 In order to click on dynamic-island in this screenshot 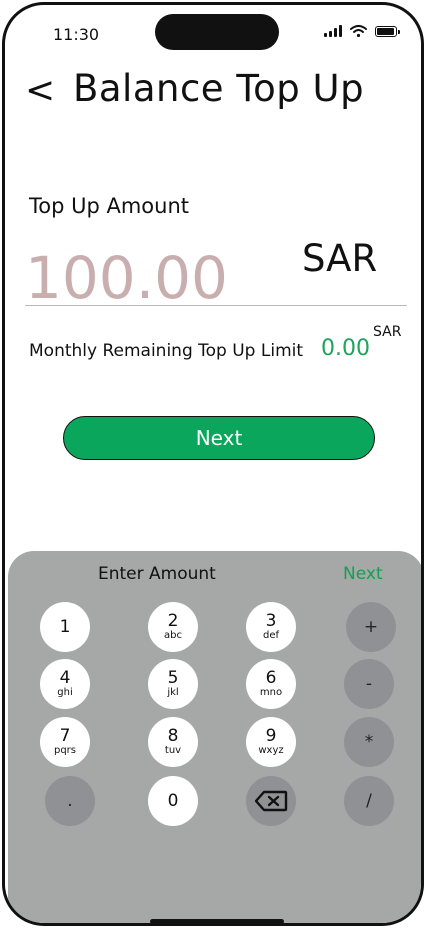, I will do `click(217, 32)`.